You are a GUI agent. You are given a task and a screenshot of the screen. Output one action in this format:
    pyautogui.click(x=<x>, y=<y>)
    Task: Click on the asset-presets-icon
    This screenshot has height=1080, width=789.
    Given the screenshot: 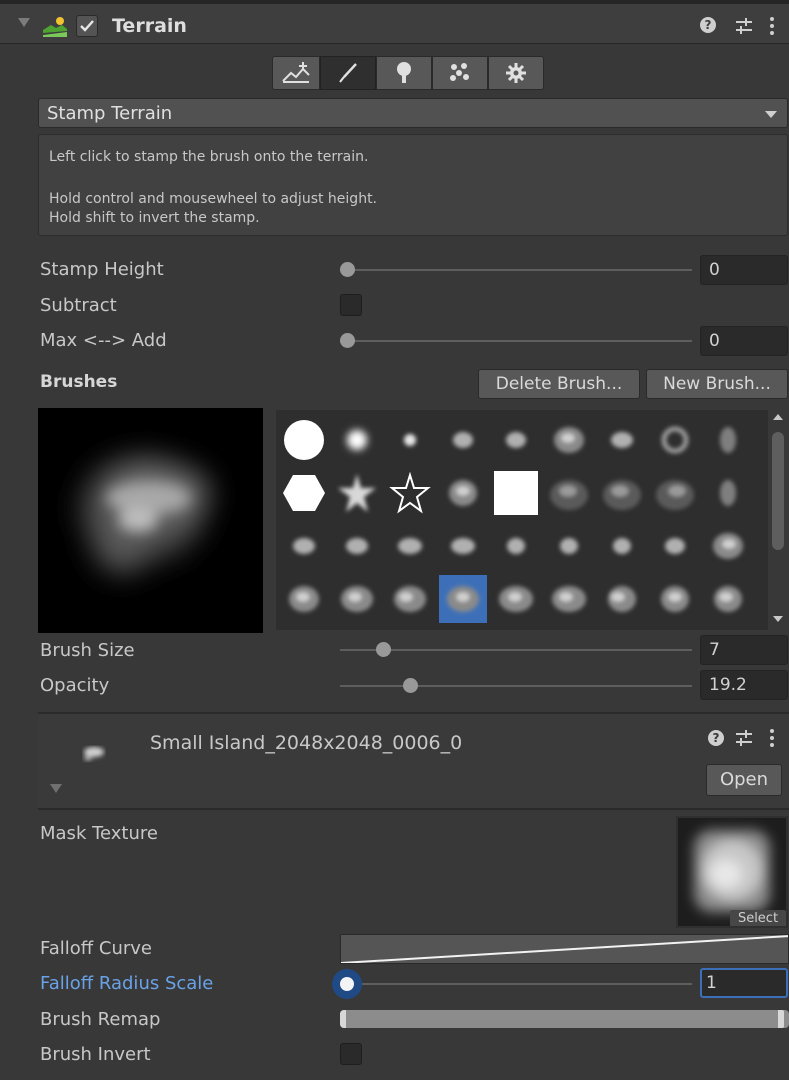 What is the action you would take?
    pyautogui.click(x=744, y=738)
    